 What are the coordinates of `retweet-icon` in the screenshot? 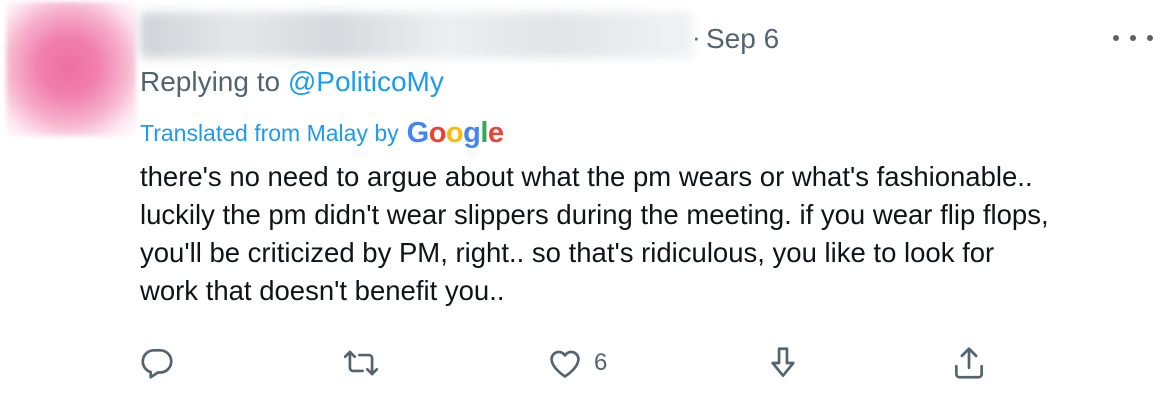 It's located at (361, 363).